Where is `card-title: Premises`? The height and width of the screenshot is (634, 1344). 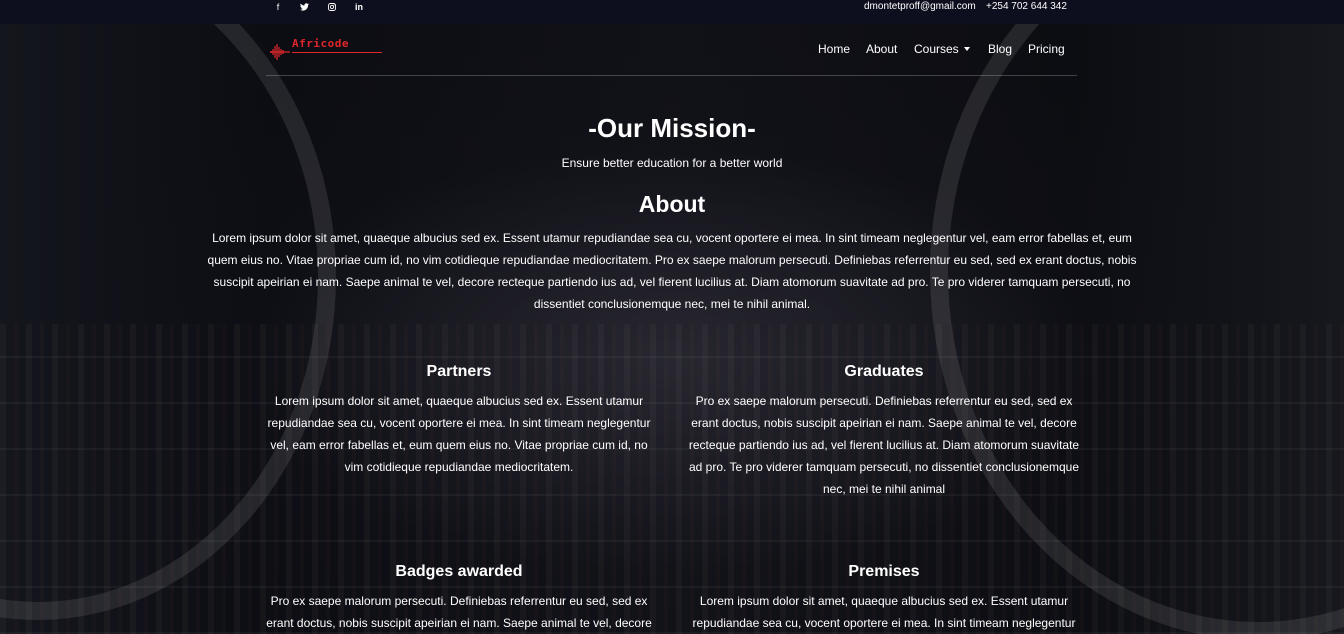 card-title: Premises is located at coordinates (884, 571).